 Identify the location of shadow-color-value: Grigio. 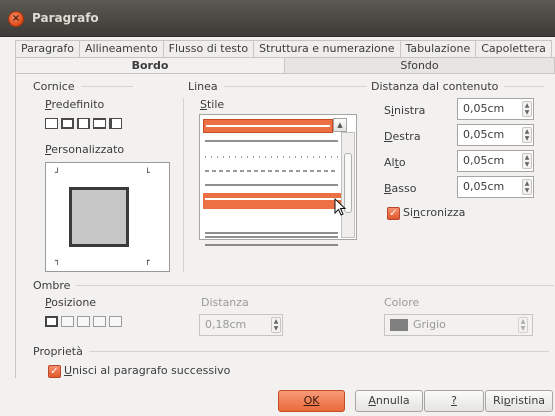
(429, 324).